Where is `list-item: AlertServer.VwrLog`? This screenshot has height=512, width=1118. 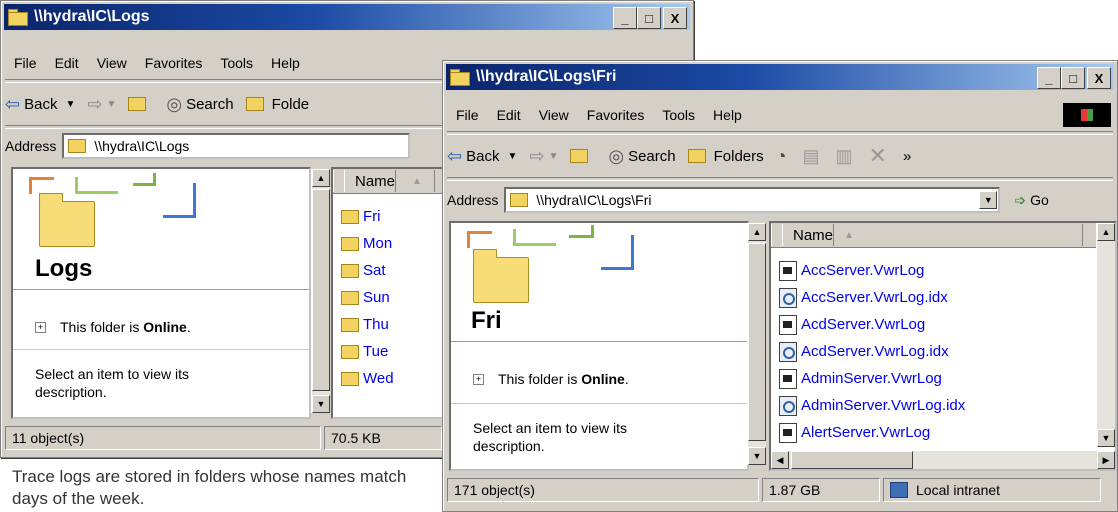 list-item: AlertServer.VwrLog is located at coordinates (869, 432).